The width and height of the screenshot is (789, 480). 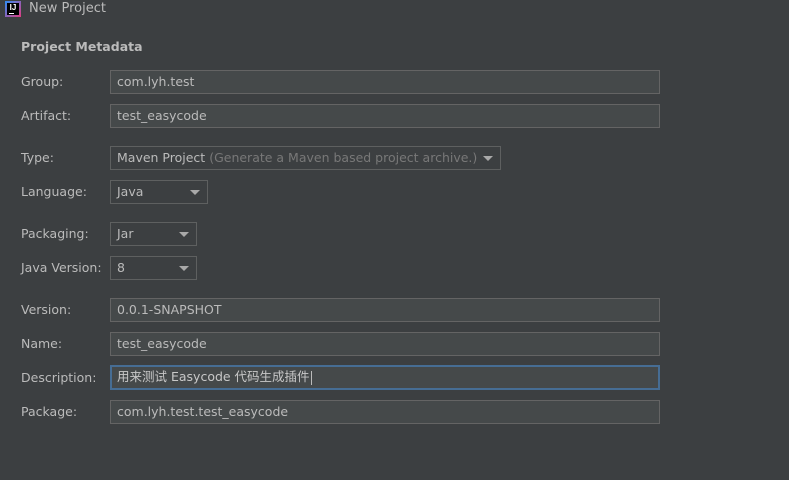 I want to click on packaging-dropdown: Jar, so click(x=153, y=234).